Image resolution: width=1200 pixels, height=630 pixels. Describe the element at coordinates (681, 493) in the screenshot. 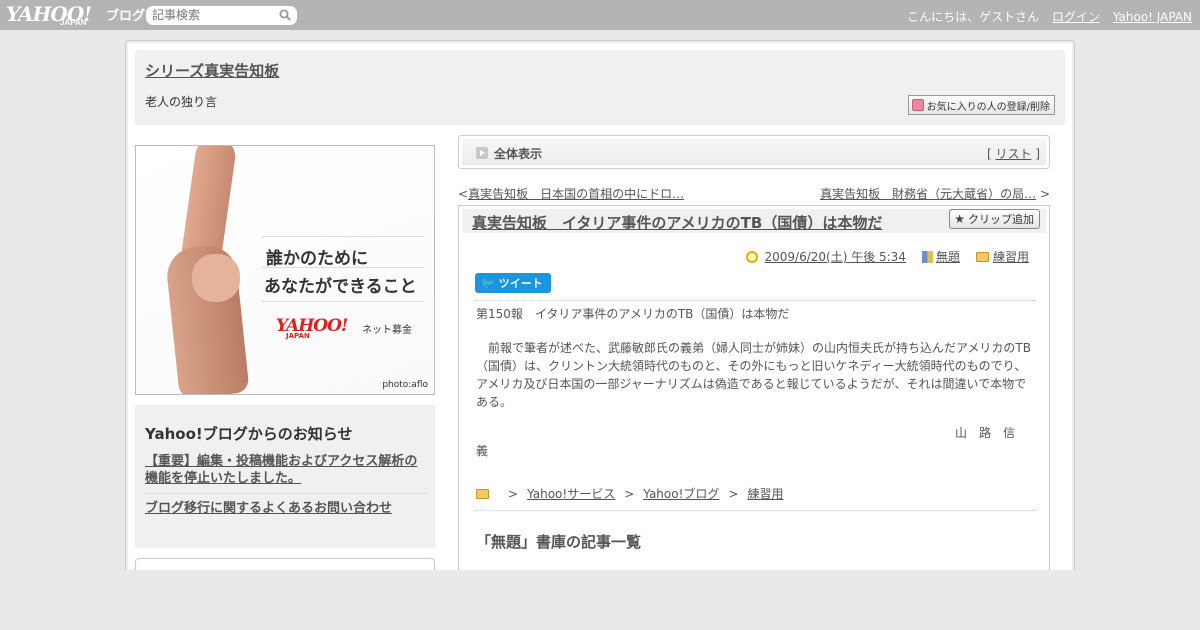

I see `breadcrumb-item: Yahoo!ブログ` at that location.